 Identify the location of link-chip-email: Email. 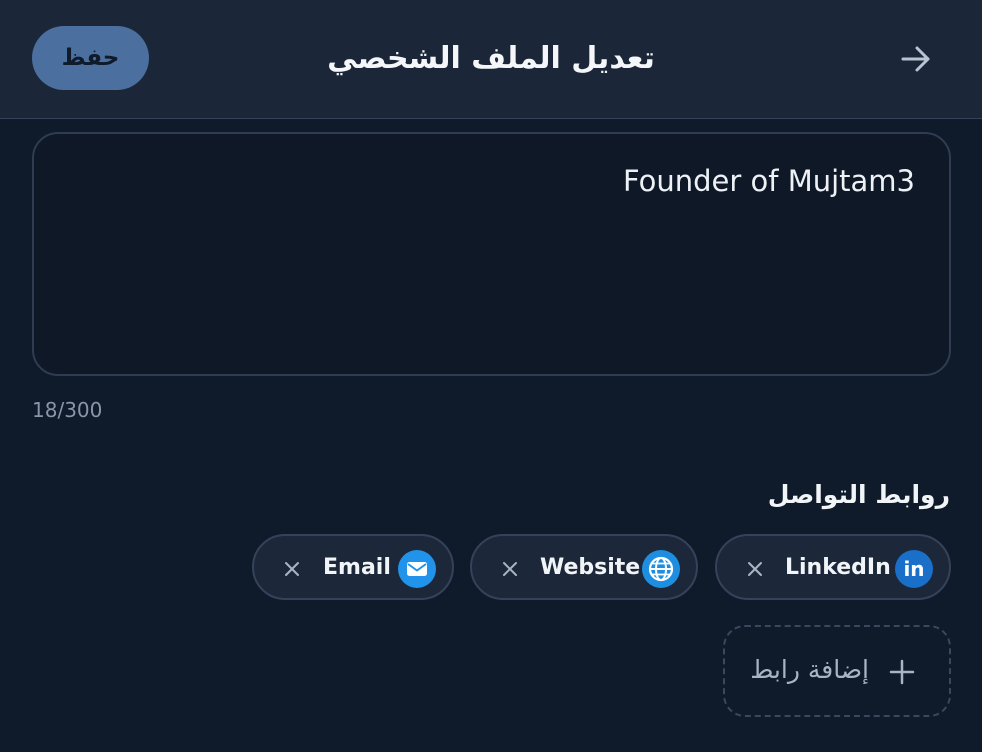
(353, 567).